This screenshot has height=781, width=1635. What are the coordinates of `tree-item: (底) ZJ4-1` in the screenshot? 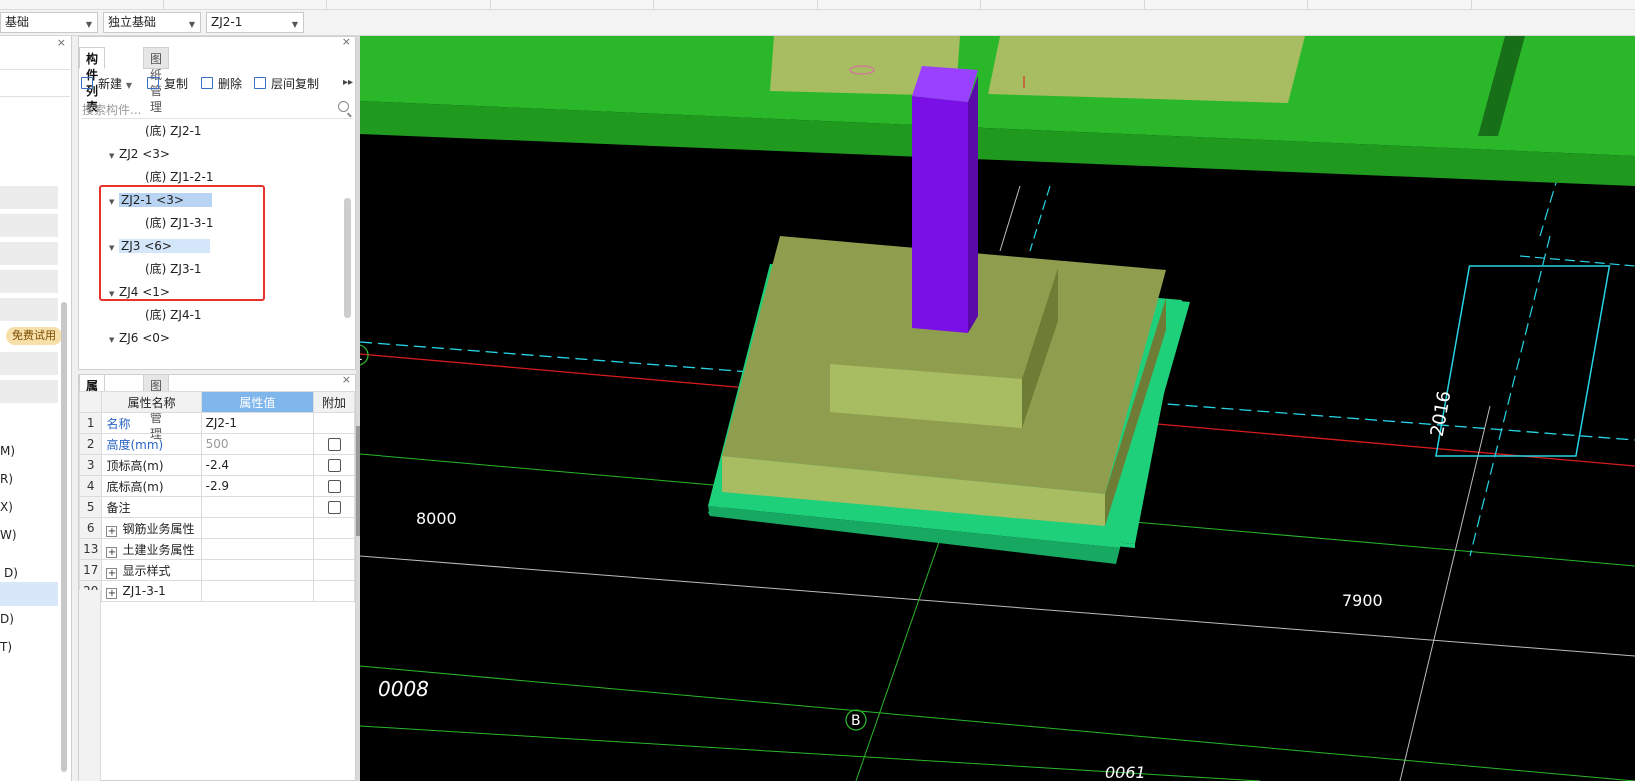 It's located at (173, 315).